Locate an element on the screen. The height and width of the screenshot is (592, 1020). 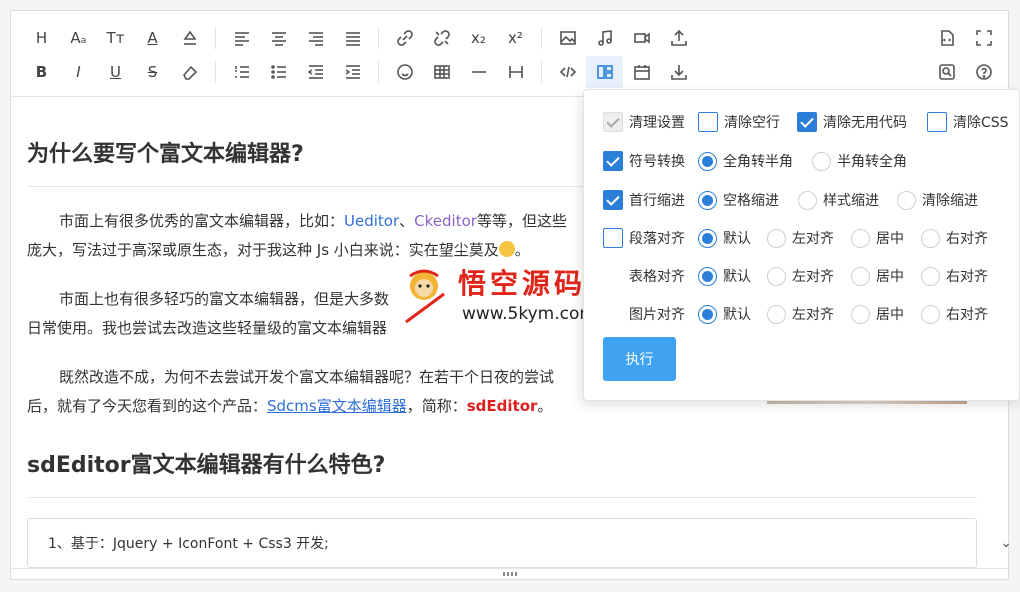
video-icon is located at coordinates (641, 38).